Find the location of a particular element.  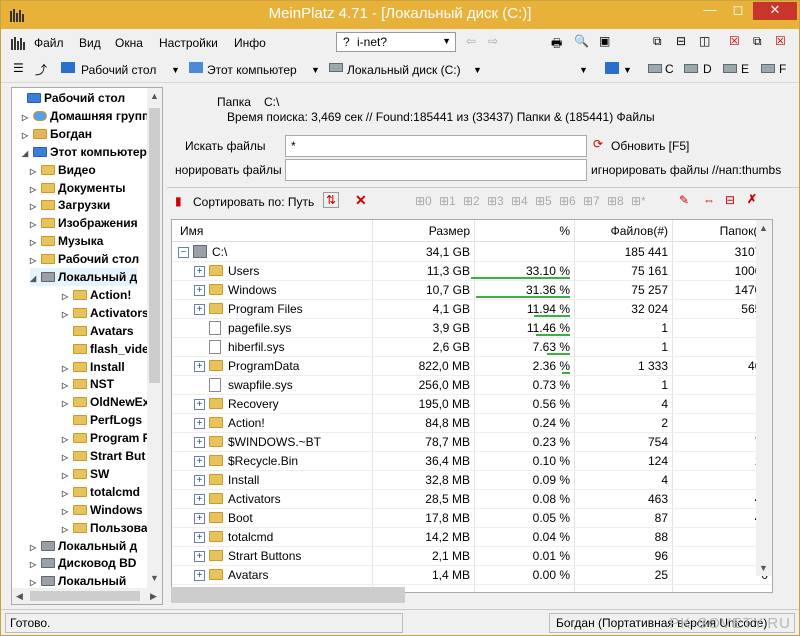

drive-d-label: D is located at coordinates (707, 69).